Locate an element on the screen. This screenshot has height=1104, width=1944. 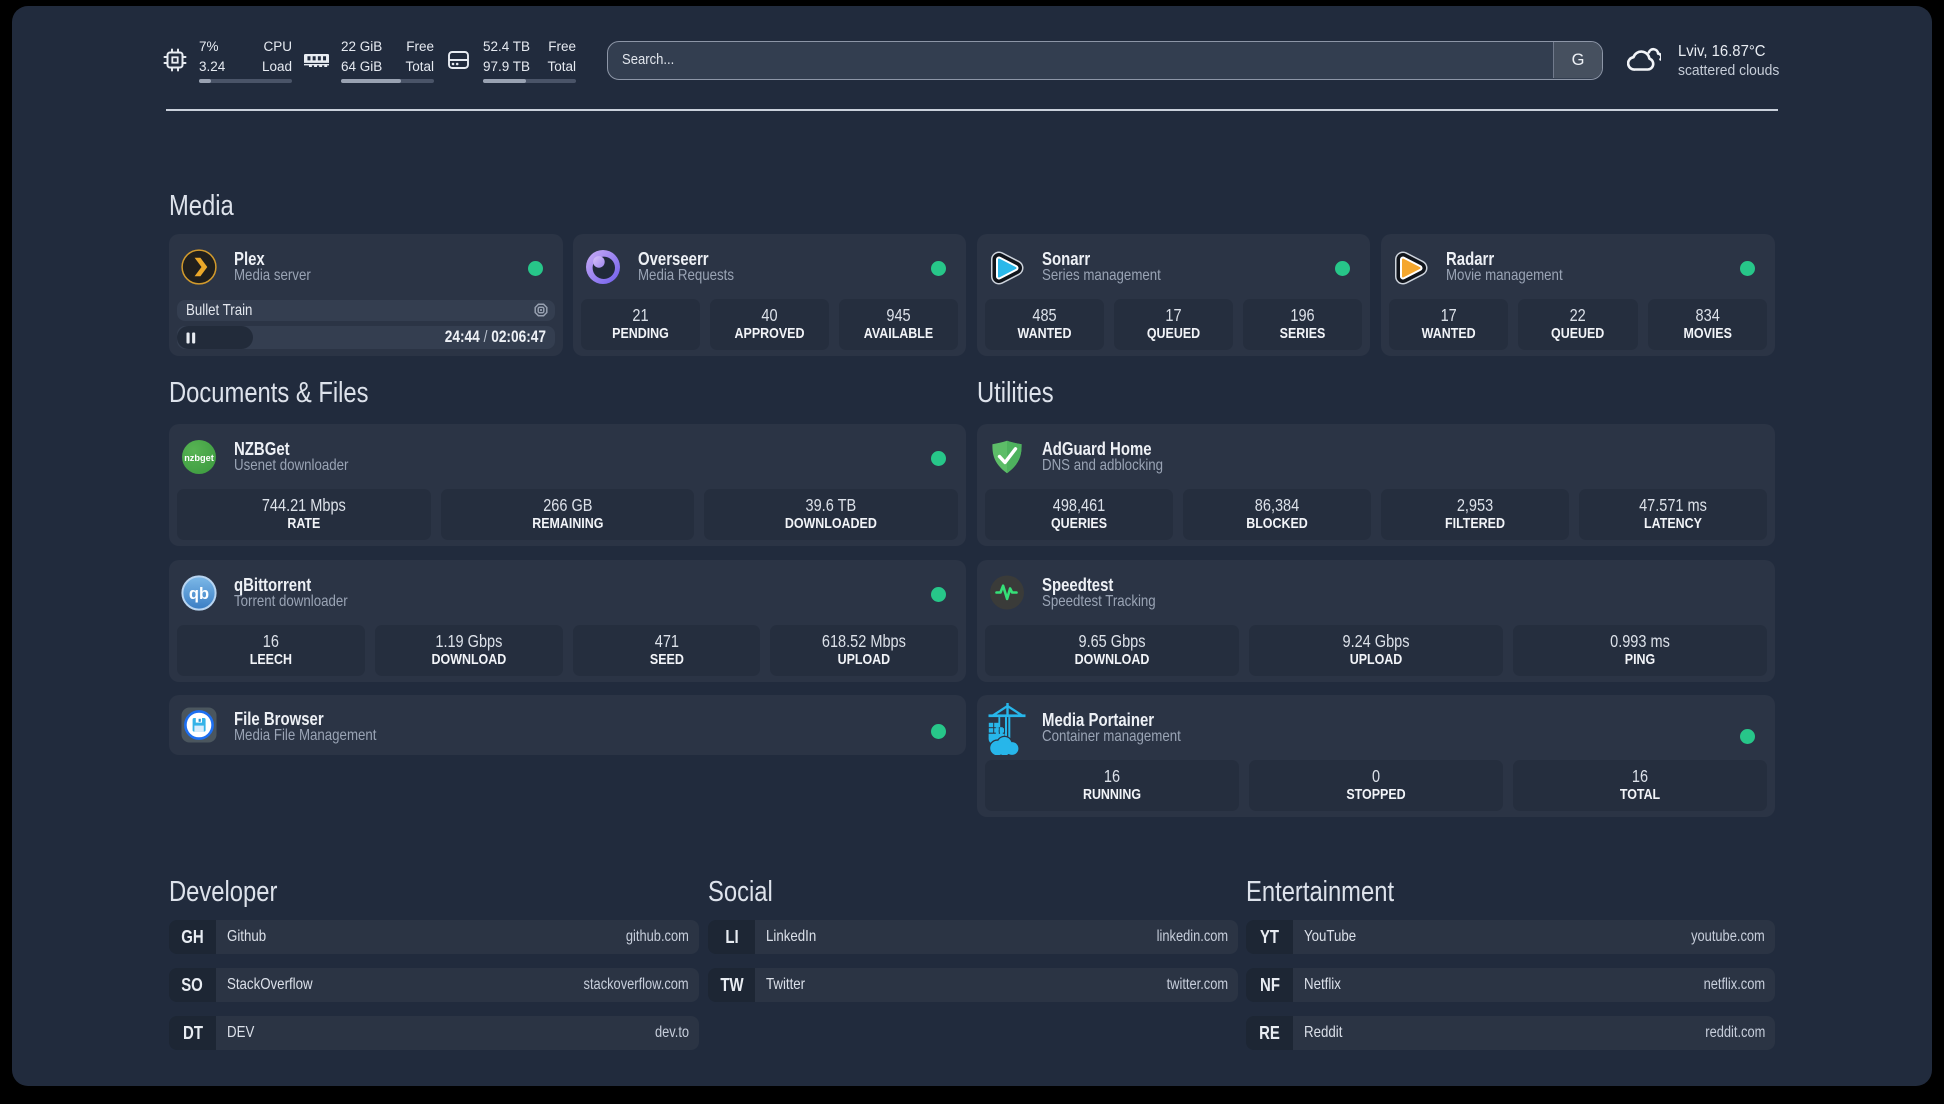
svg-text: nzbget is located at coordinates (199, 458).